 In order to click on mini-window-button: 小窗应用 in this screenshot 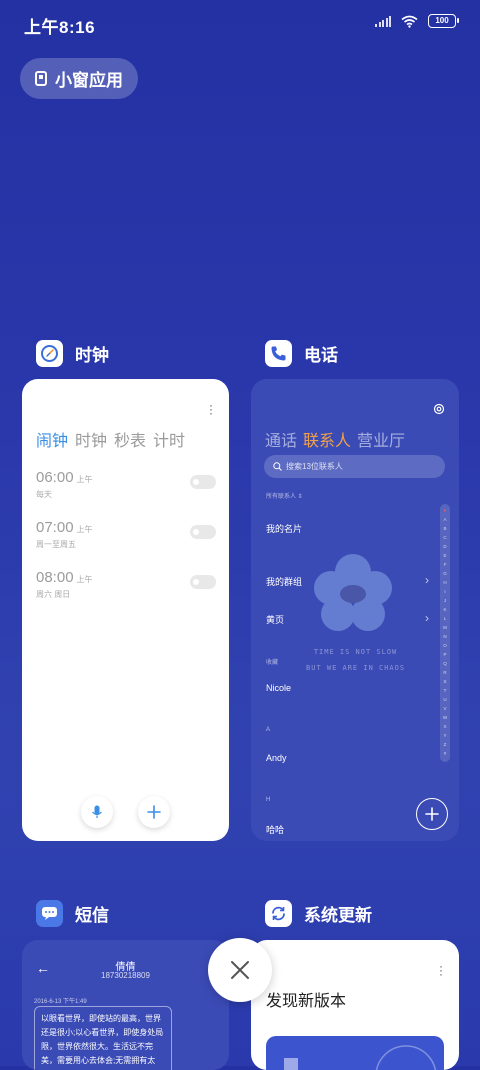, I will do `click(79, 78)`.